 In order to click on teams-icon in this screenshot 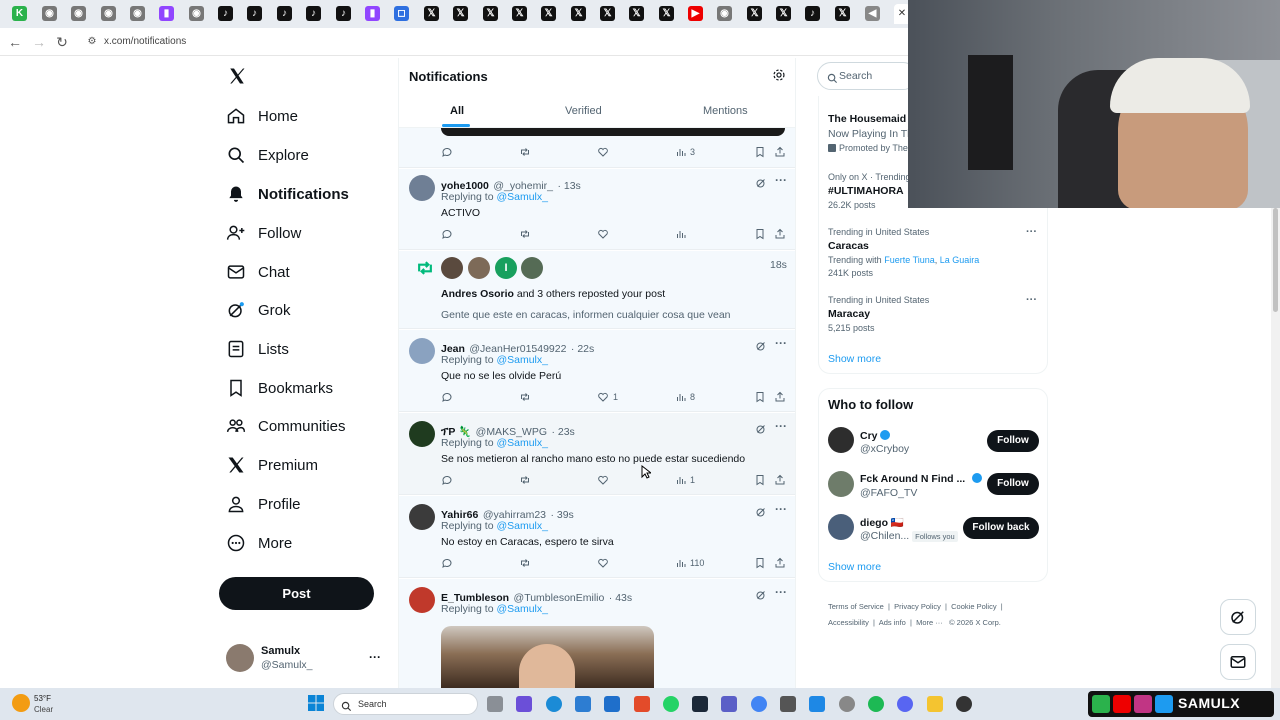, I will do `click(729, 704)`.